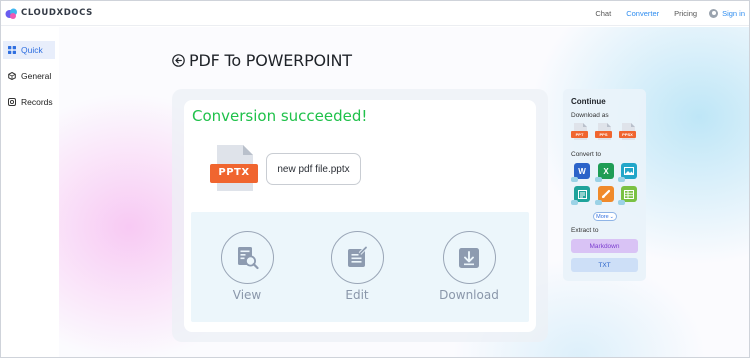 Image resolution: width=750 pixels, height=358 pixels. Describe the element at coordinates (178, 60) in the screenshot. I see `back-arrow-icon` at that location.